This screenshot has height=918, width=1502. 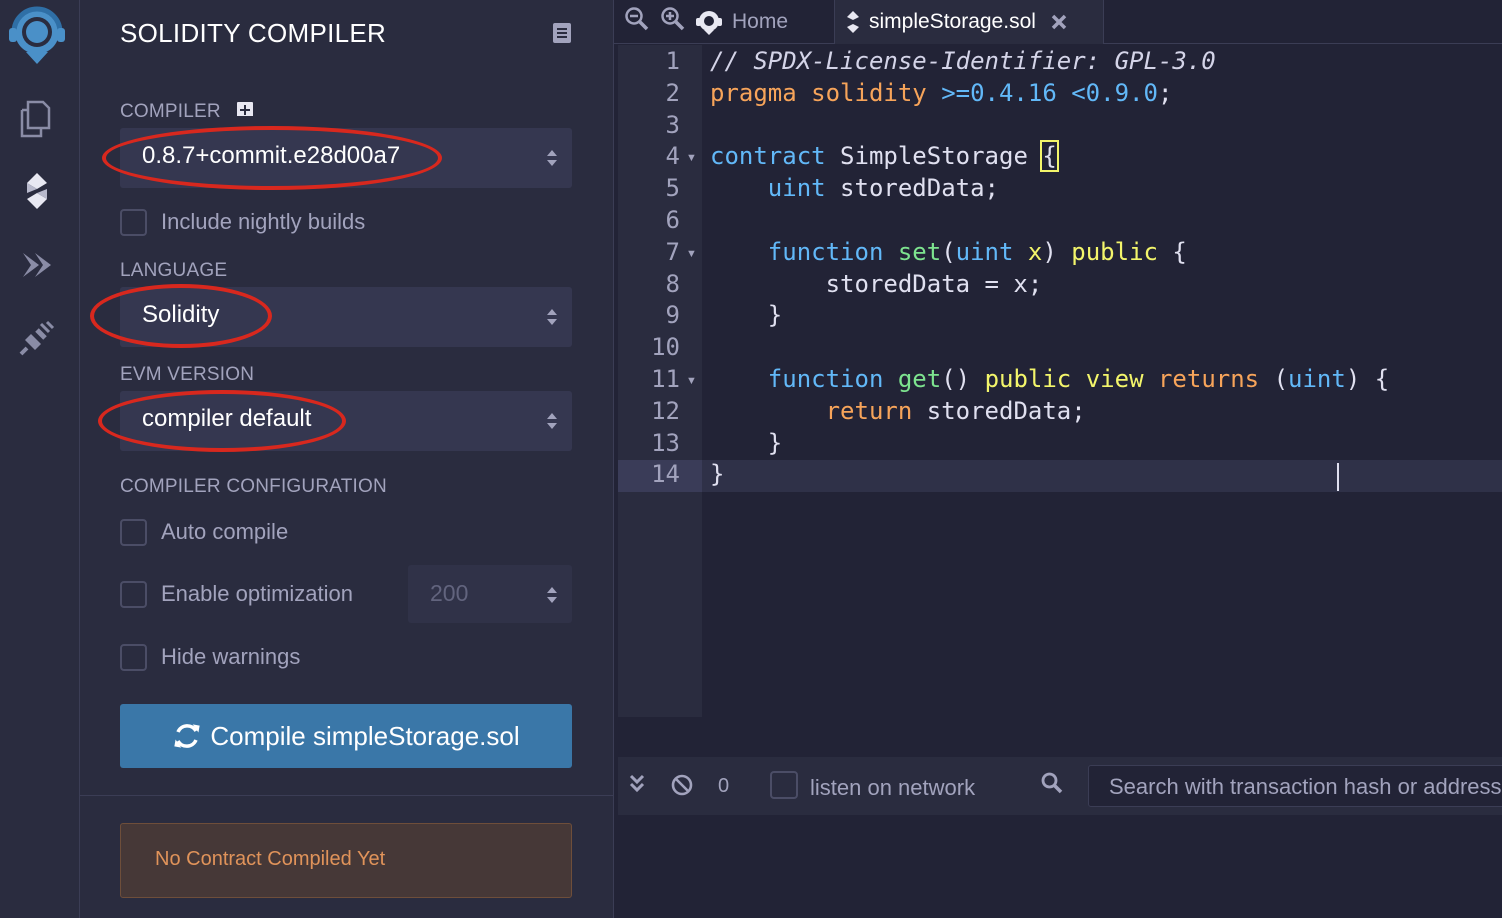 I want to click on code-token: // SPDX-License-Identifier: GPL-3.0, so click(x=963, y=61).